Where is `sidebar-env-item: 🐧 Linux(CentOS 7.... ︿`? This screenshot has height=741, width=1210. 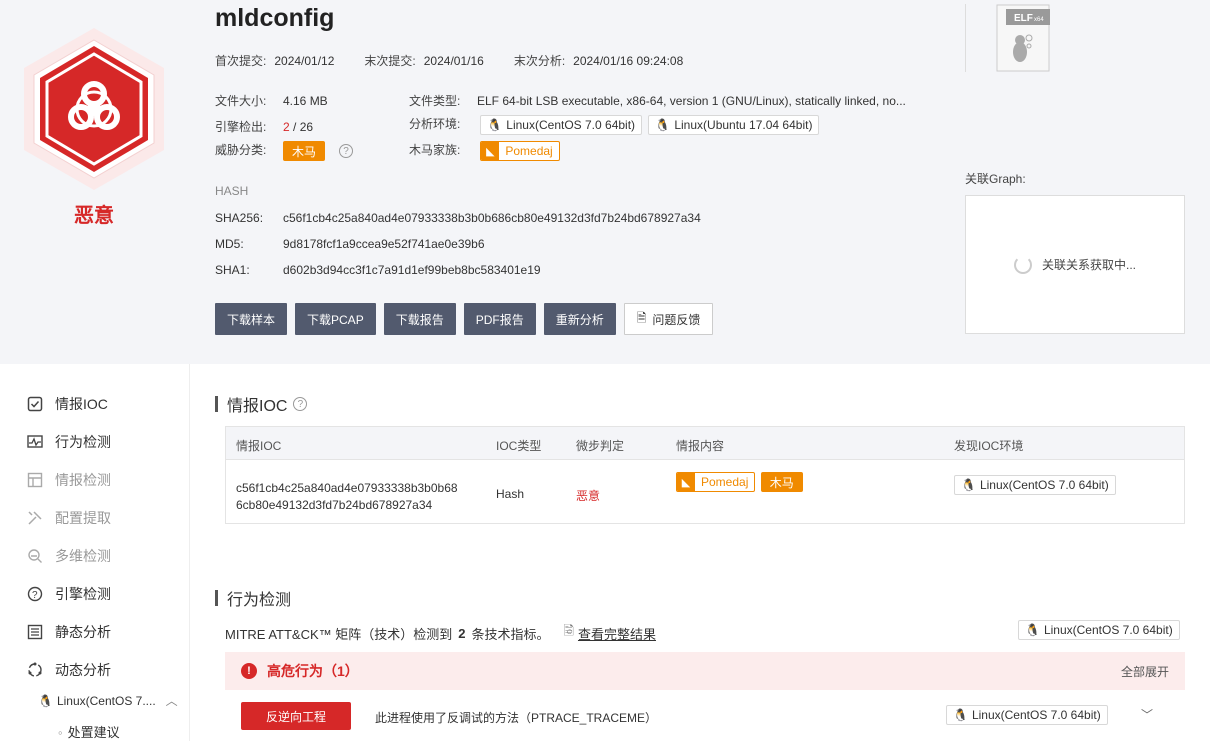 sidebar-env-item: 🐧 Linux(CentOS 7.... ︿ is located at coordinates (108, 700).